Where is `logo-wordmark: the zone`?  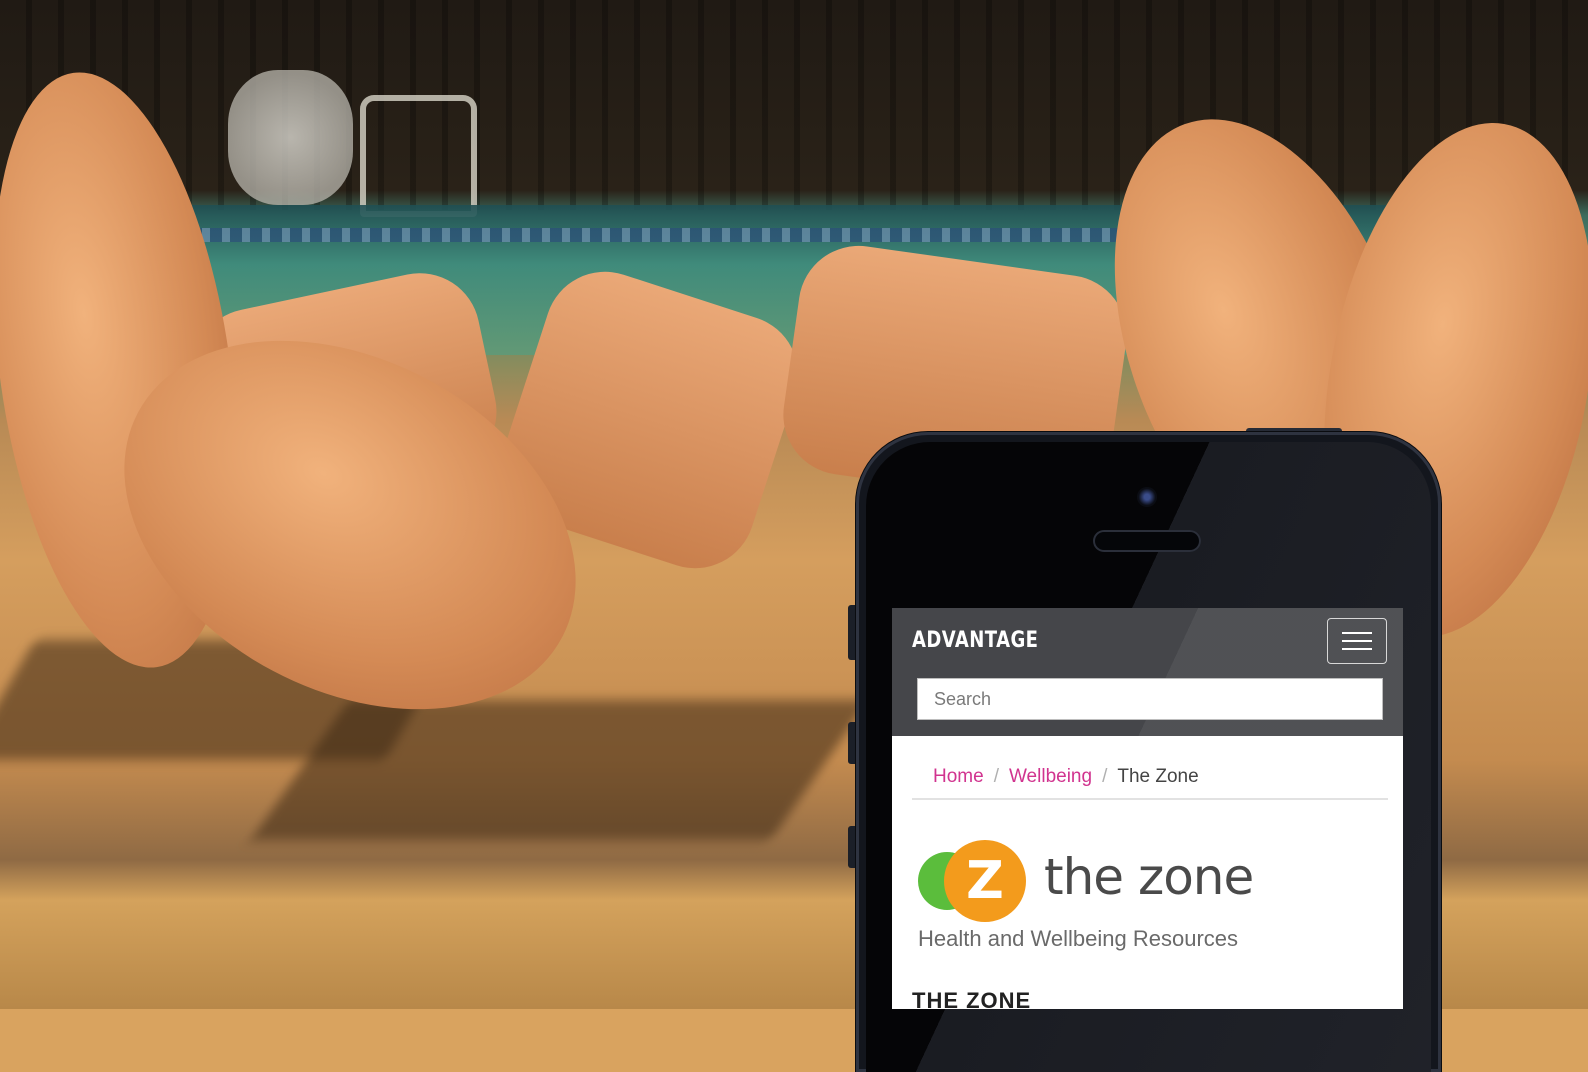 logo-wordmark: the zone is located at coordinates (1149, 877).